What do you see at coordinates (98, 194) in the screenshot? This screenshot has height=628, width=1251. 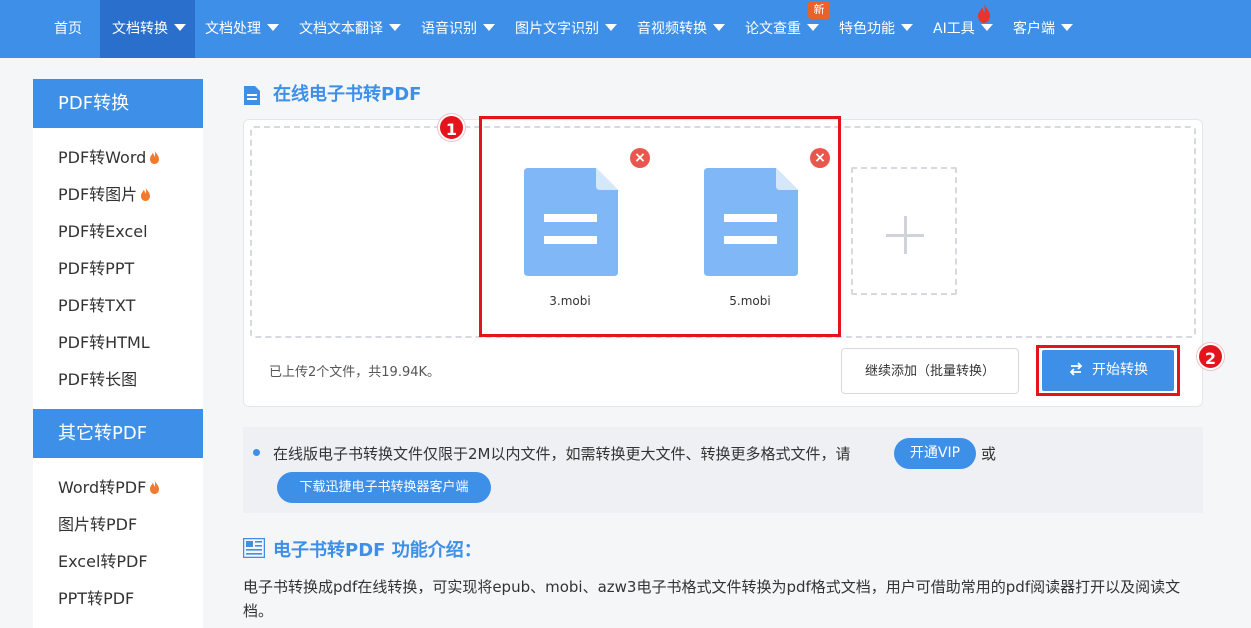 I see `sidebar-item-label: PDF转图片` at bounding box center [98, 194].